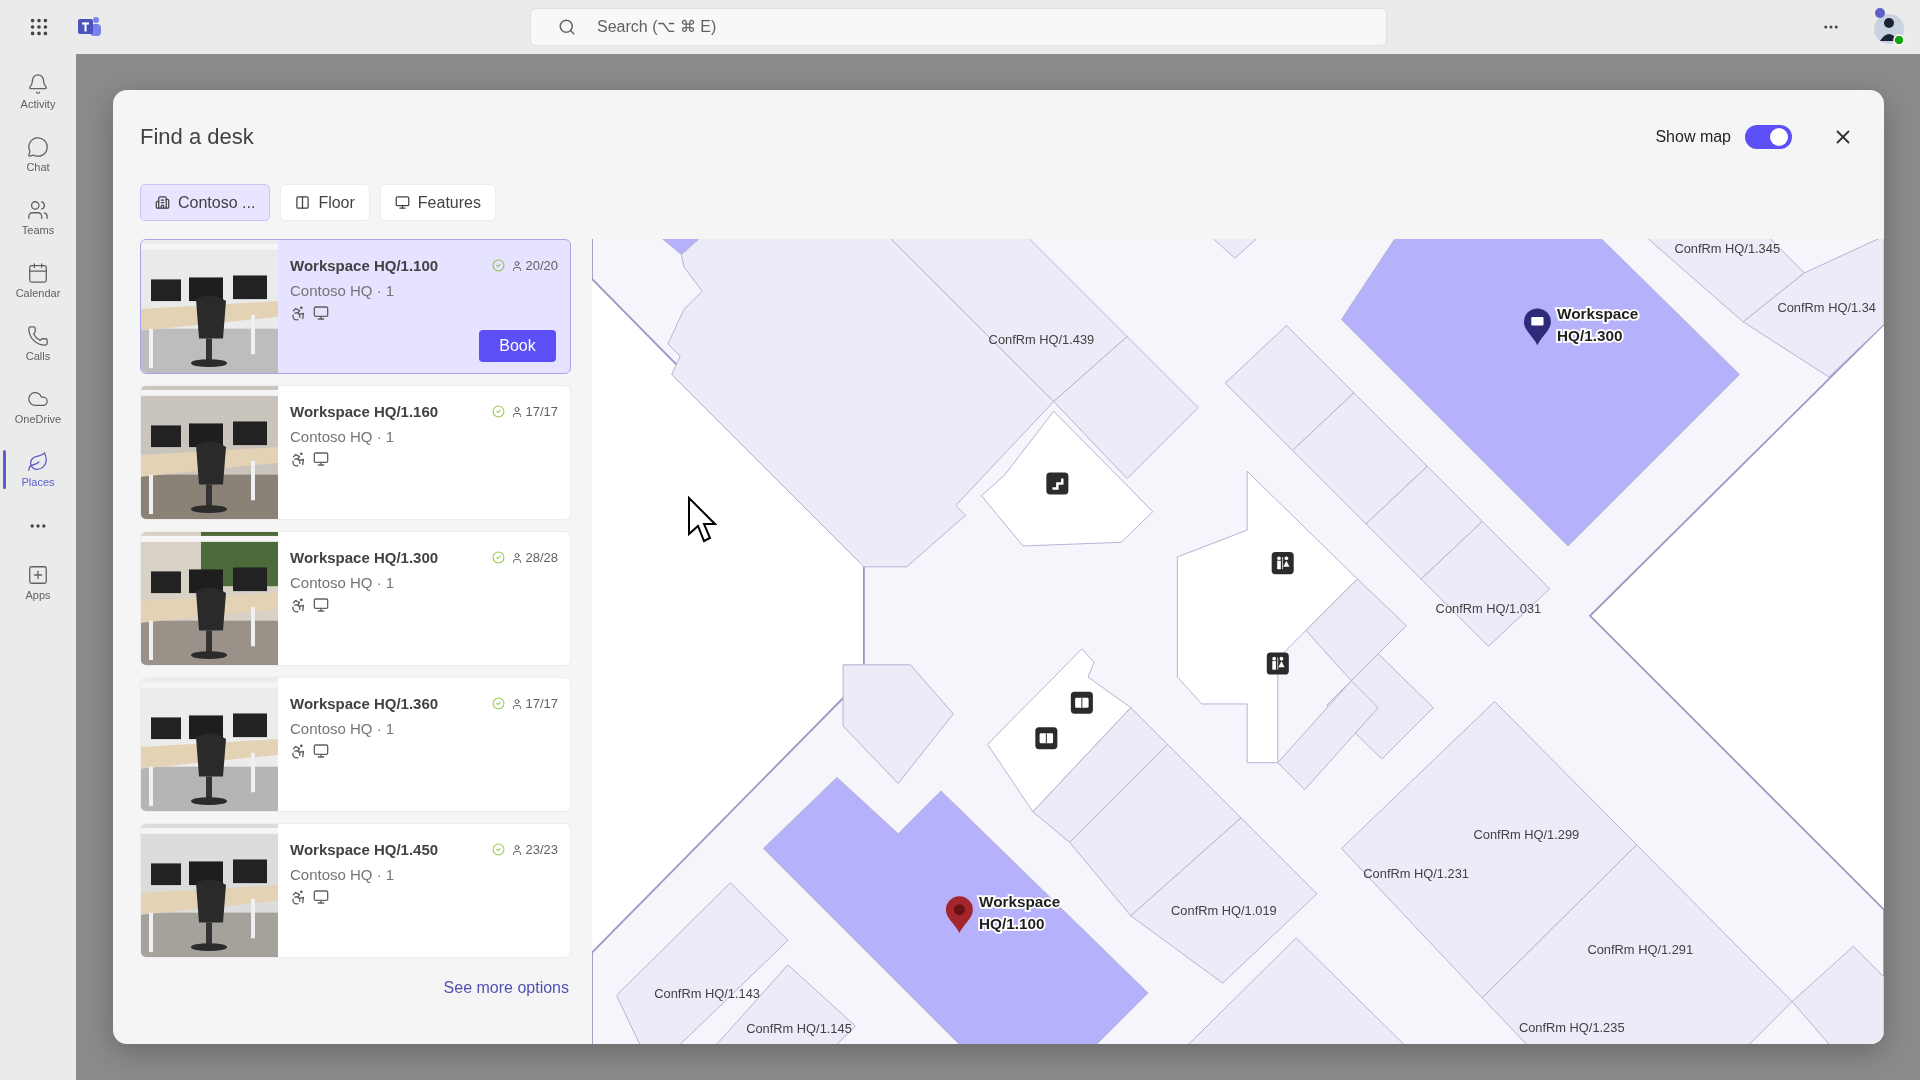 This screenshot has width=1920, height=1080. What do you see at coordinates (1768, 137) in the screenshot?
I see `show-map-toggle` at bounding box center [1768, 137].